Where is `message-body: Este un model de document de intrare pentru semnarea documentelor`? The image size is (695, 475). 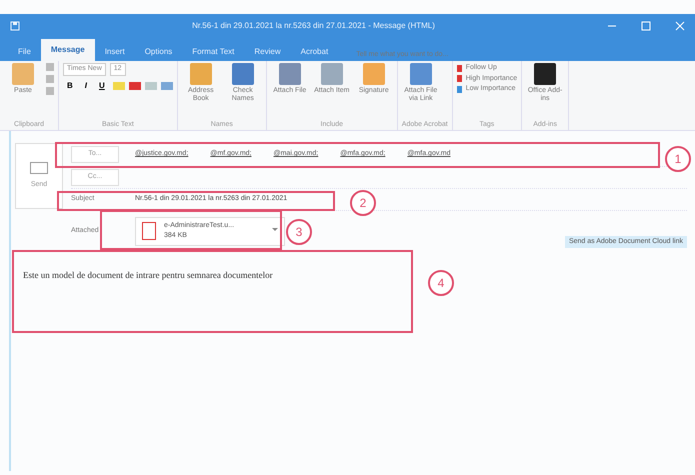 message-body: Este un model de document de intrare pentru semnarea documentelor is located at coordinates (148, 275).